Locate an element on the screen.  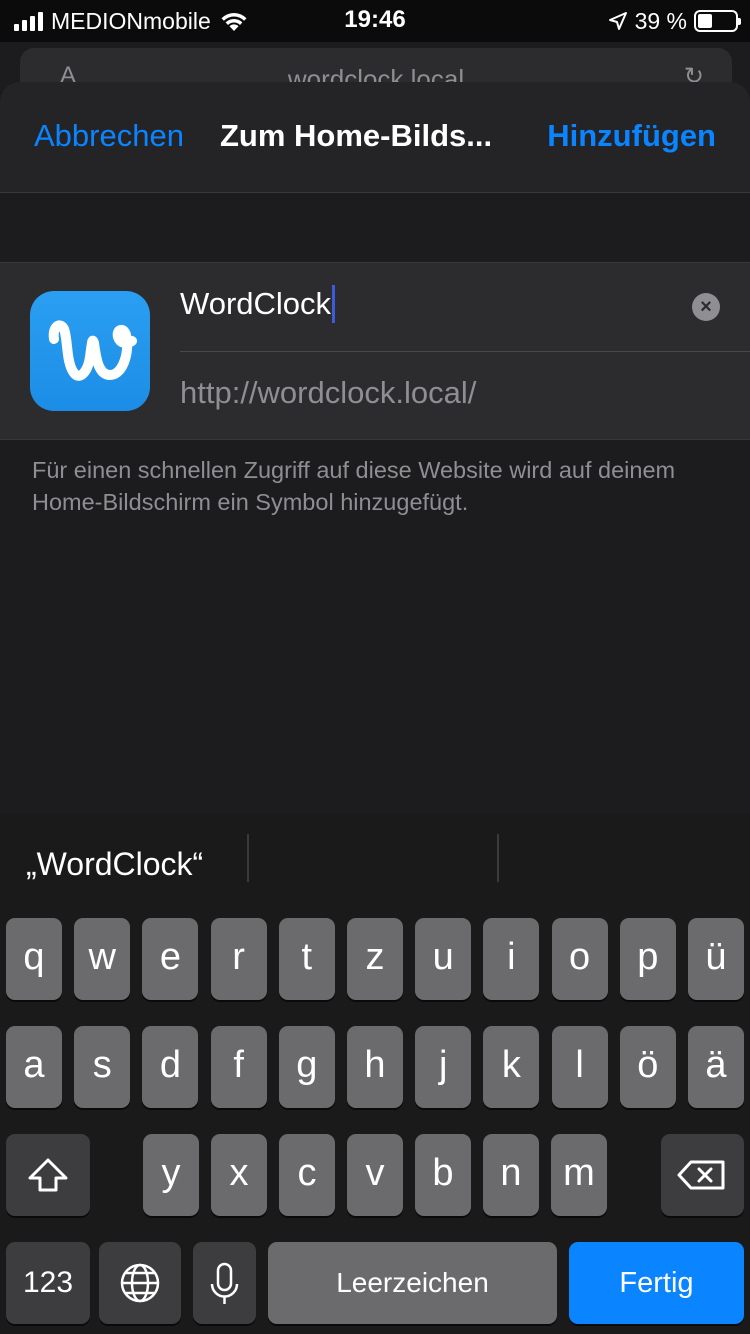
key-label: j is located at coordinates (443, 1065).